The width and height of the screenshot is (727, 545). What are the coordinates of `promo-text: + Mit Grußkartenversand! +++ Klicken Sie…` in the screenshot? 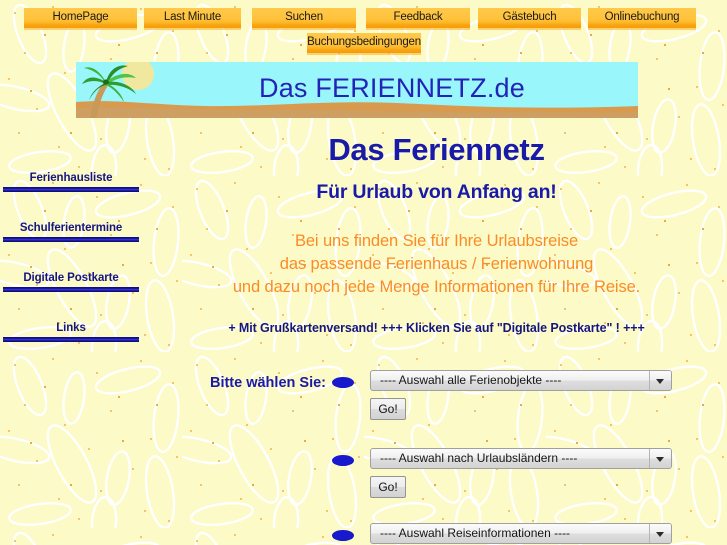 It's located at (436, 328).